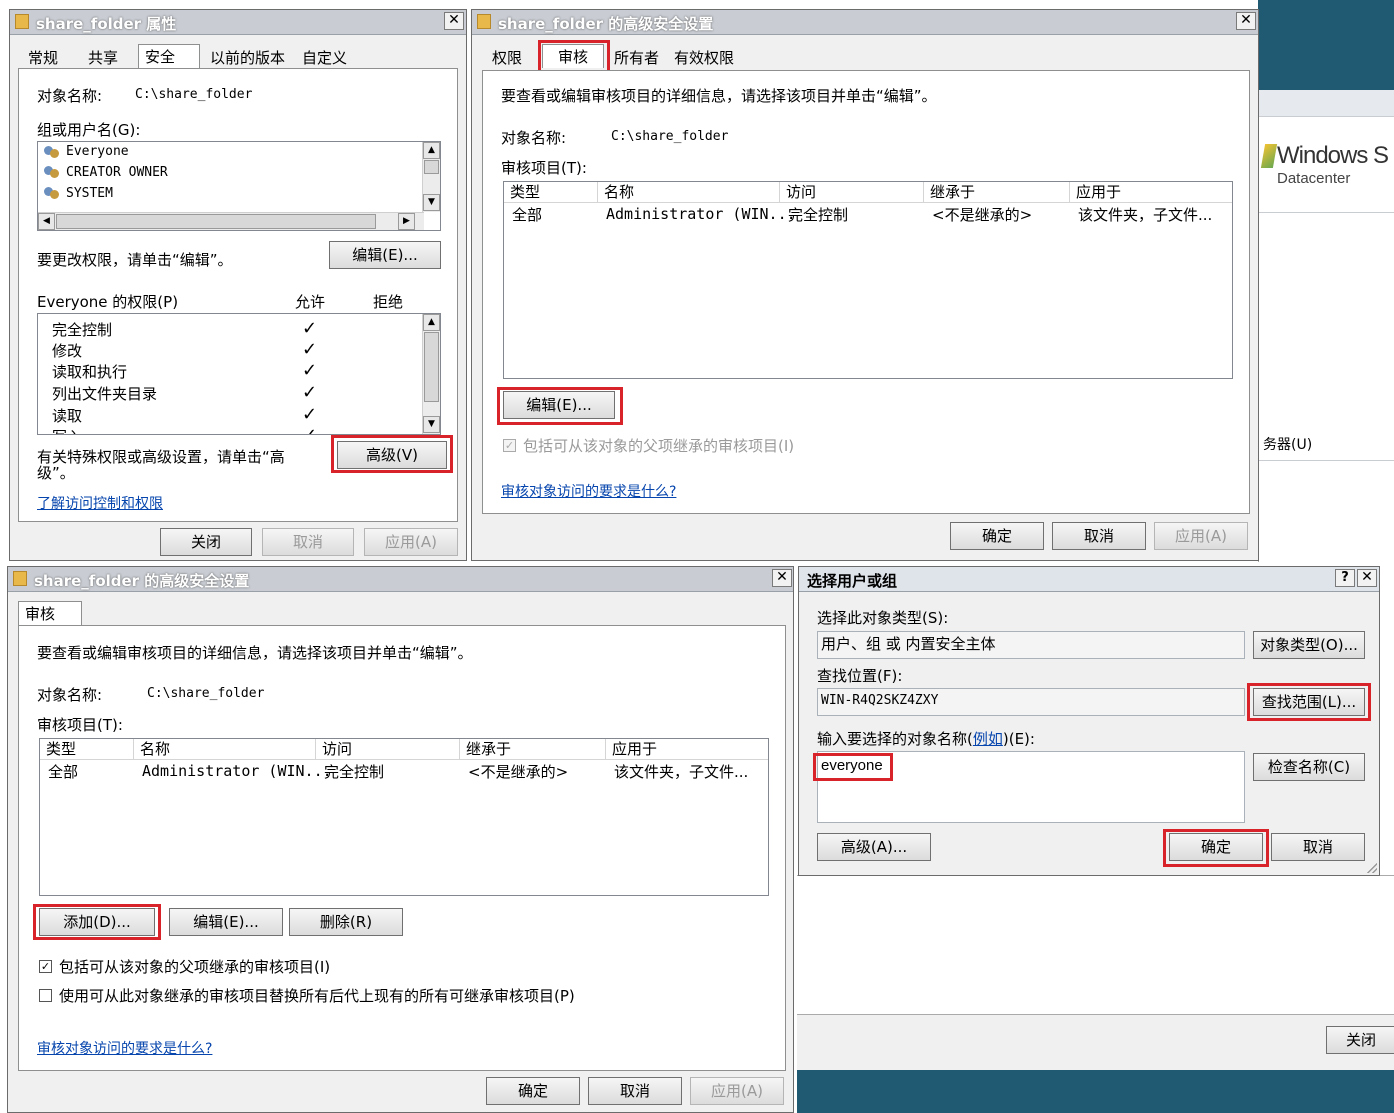  What do you see at coordinates (895, 739) in the screenshot?
I see `enter-names-label-pre: 输入要选择的对象名称(` at bounding box center [895, 739].